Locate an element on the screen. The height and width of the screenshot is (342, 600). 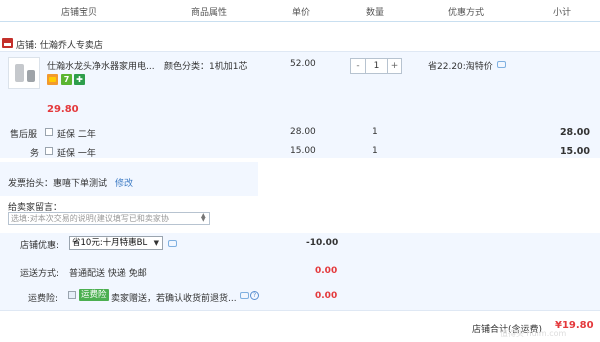
service-label: 售后服 is located at coordinates (24, 135).